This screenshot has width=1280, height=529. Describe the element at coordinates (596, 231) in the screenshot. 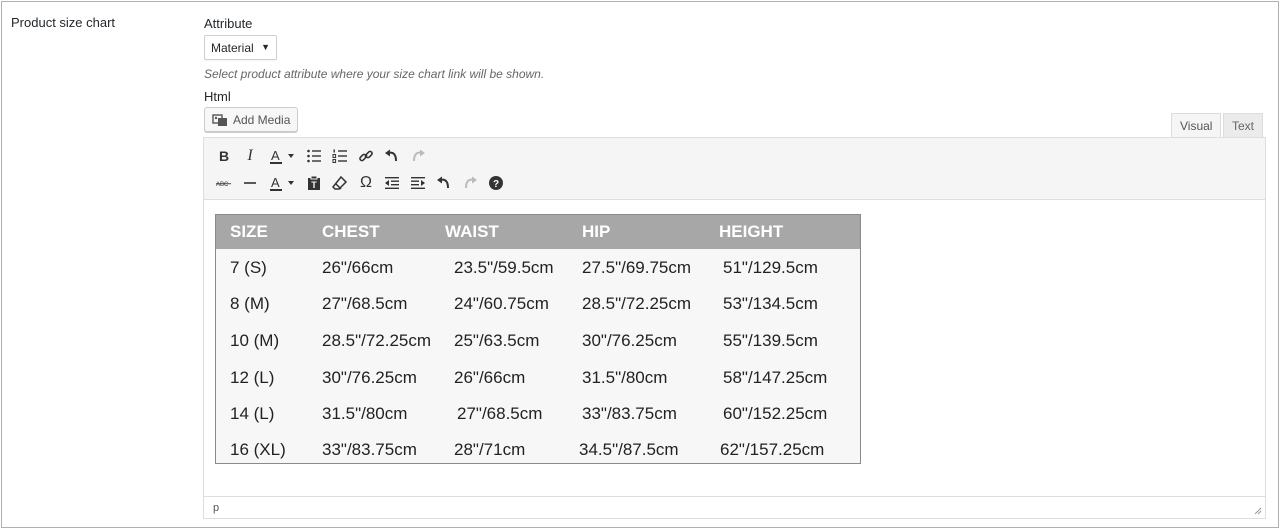

I see `header-hip: HIP` at that location.